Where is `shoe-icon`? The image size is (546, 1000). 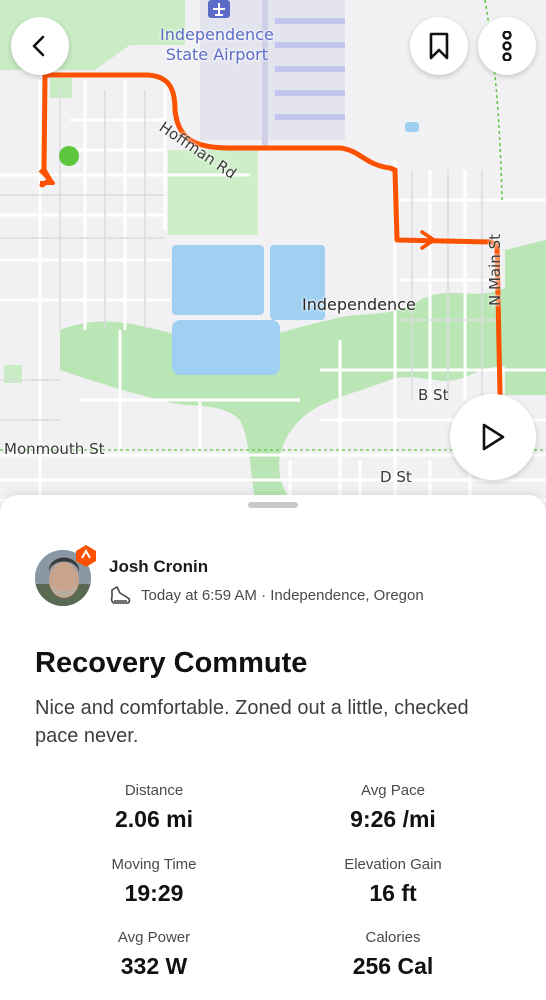 shoe-icon is located at coordinates (120, 595).